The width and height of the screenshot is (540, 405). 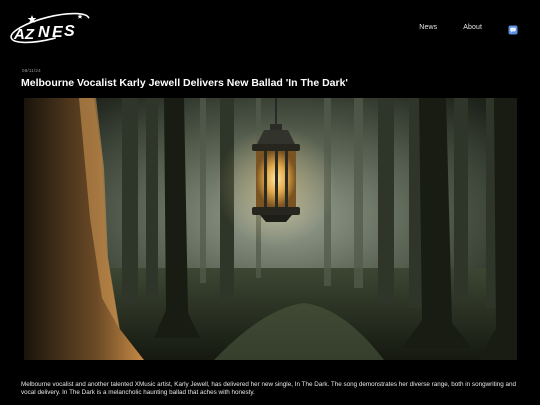 I want to click on site-logo: AZ N E S, so click(x=52, y=28).